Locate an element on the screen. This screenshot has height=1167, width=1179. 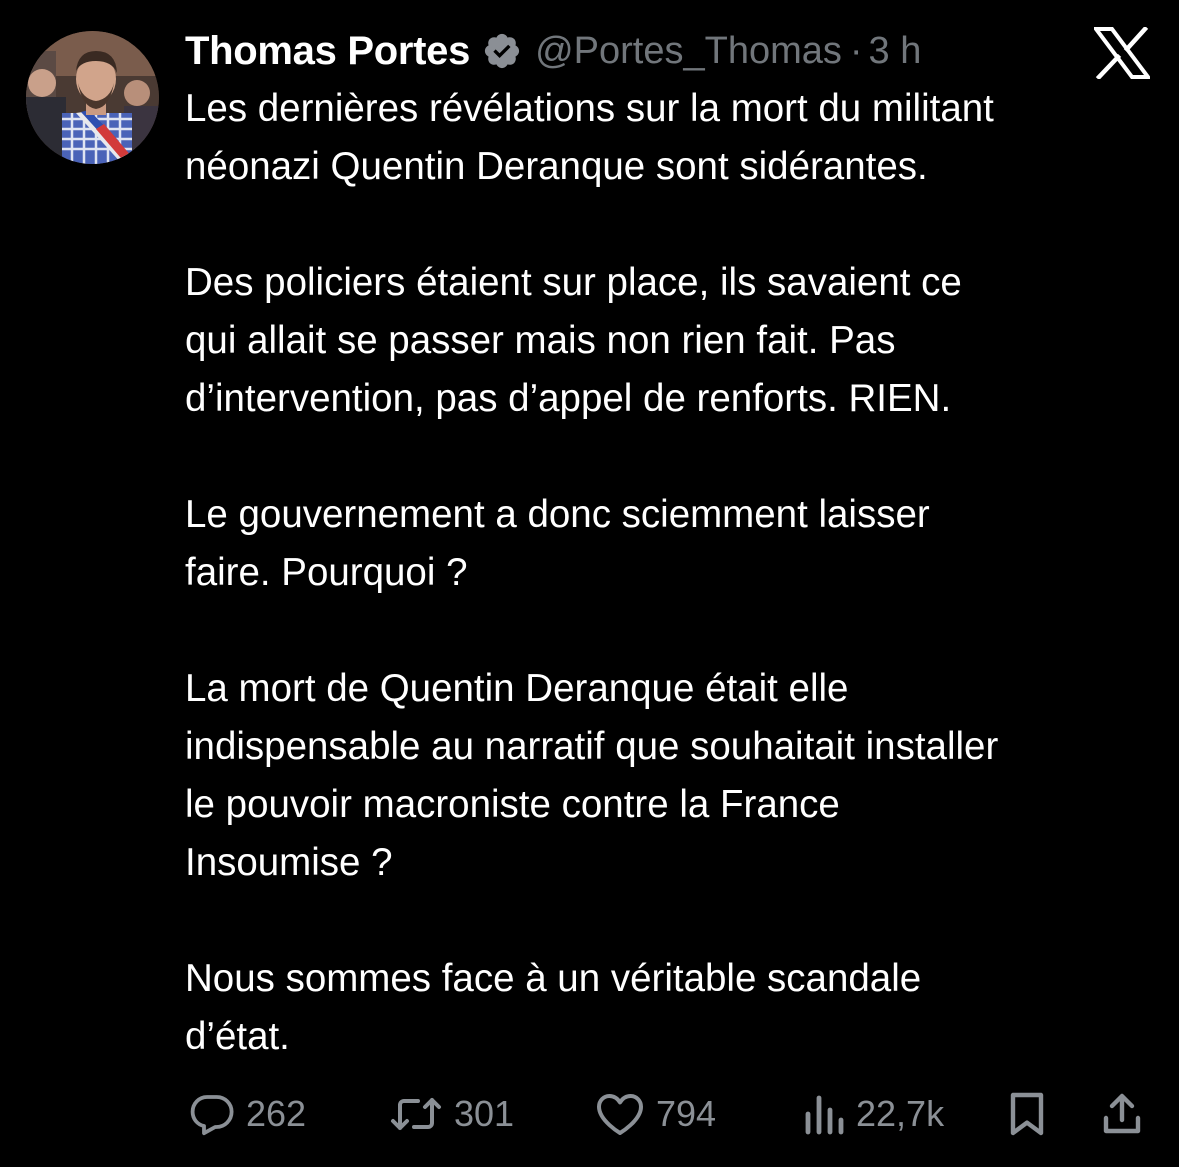
reply-count: 262 is located at coordinates (276, 1113).